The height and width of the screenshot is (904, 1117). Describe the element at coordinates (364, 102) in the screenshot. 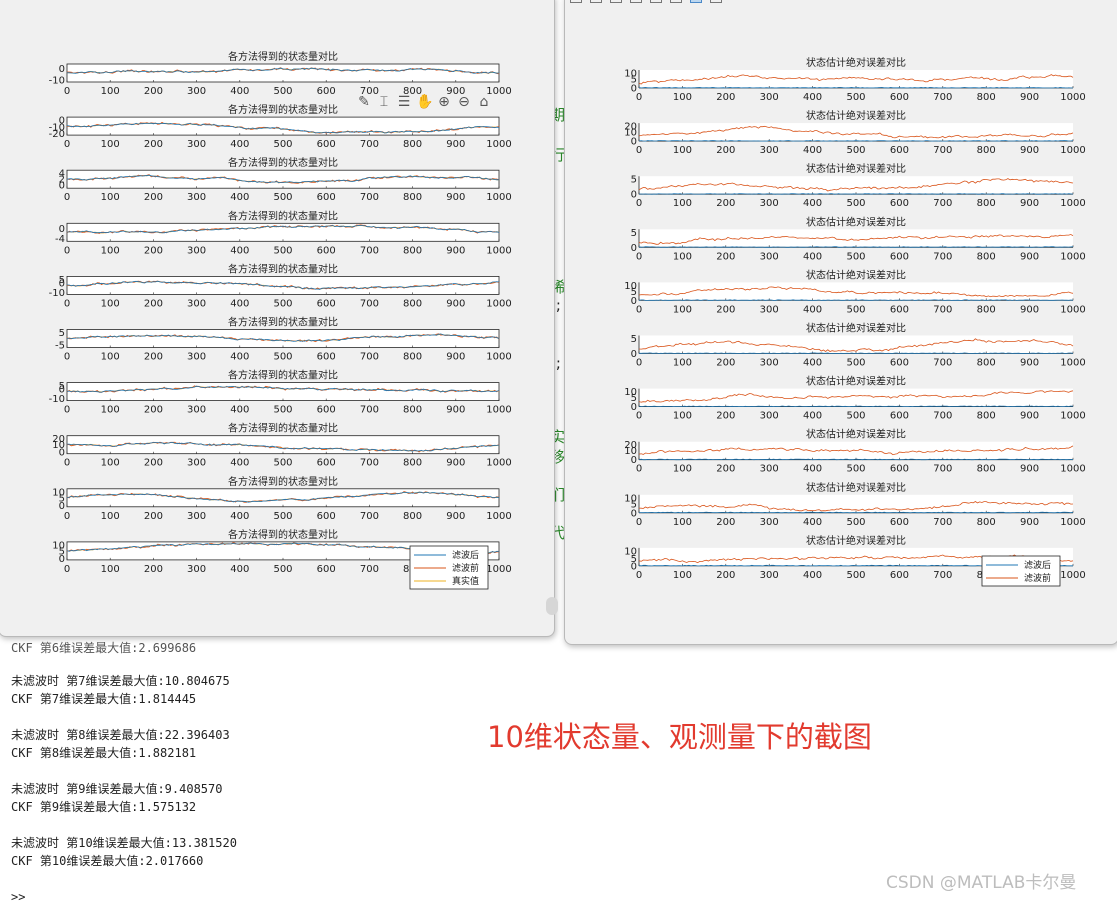

I see `brush-icon: ✎` at that location.